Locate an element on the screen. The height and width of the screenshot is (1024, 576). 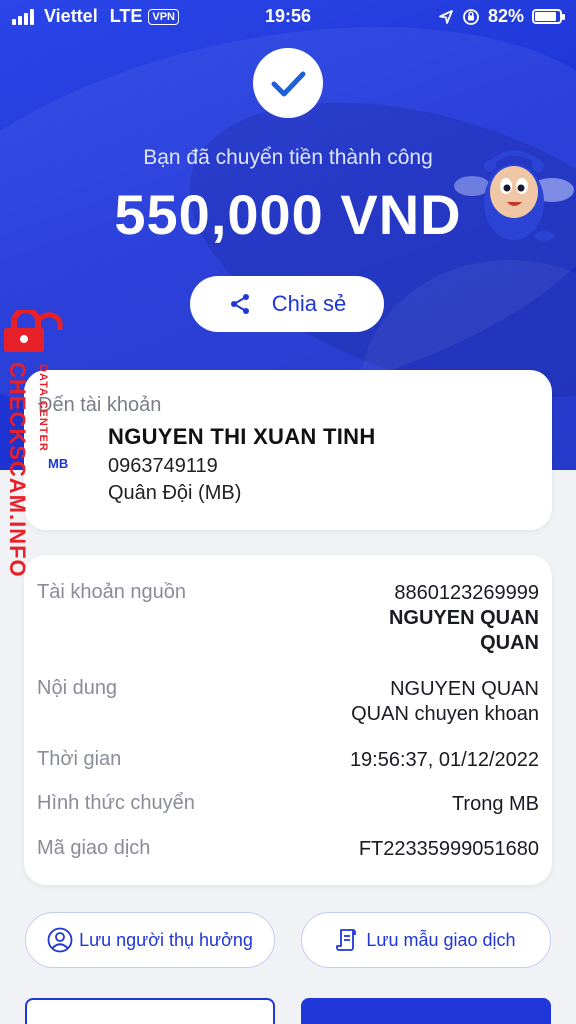
recipient-name: NGUYEN THI XUAN TINH is located at coordinates (242, 436).